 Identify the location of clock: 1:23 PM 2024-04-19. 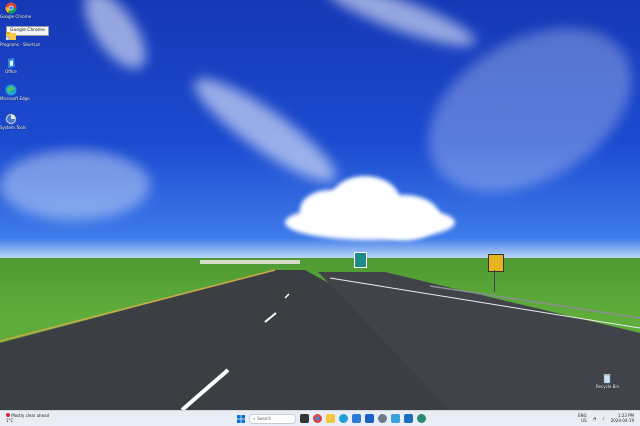
(622, 418).